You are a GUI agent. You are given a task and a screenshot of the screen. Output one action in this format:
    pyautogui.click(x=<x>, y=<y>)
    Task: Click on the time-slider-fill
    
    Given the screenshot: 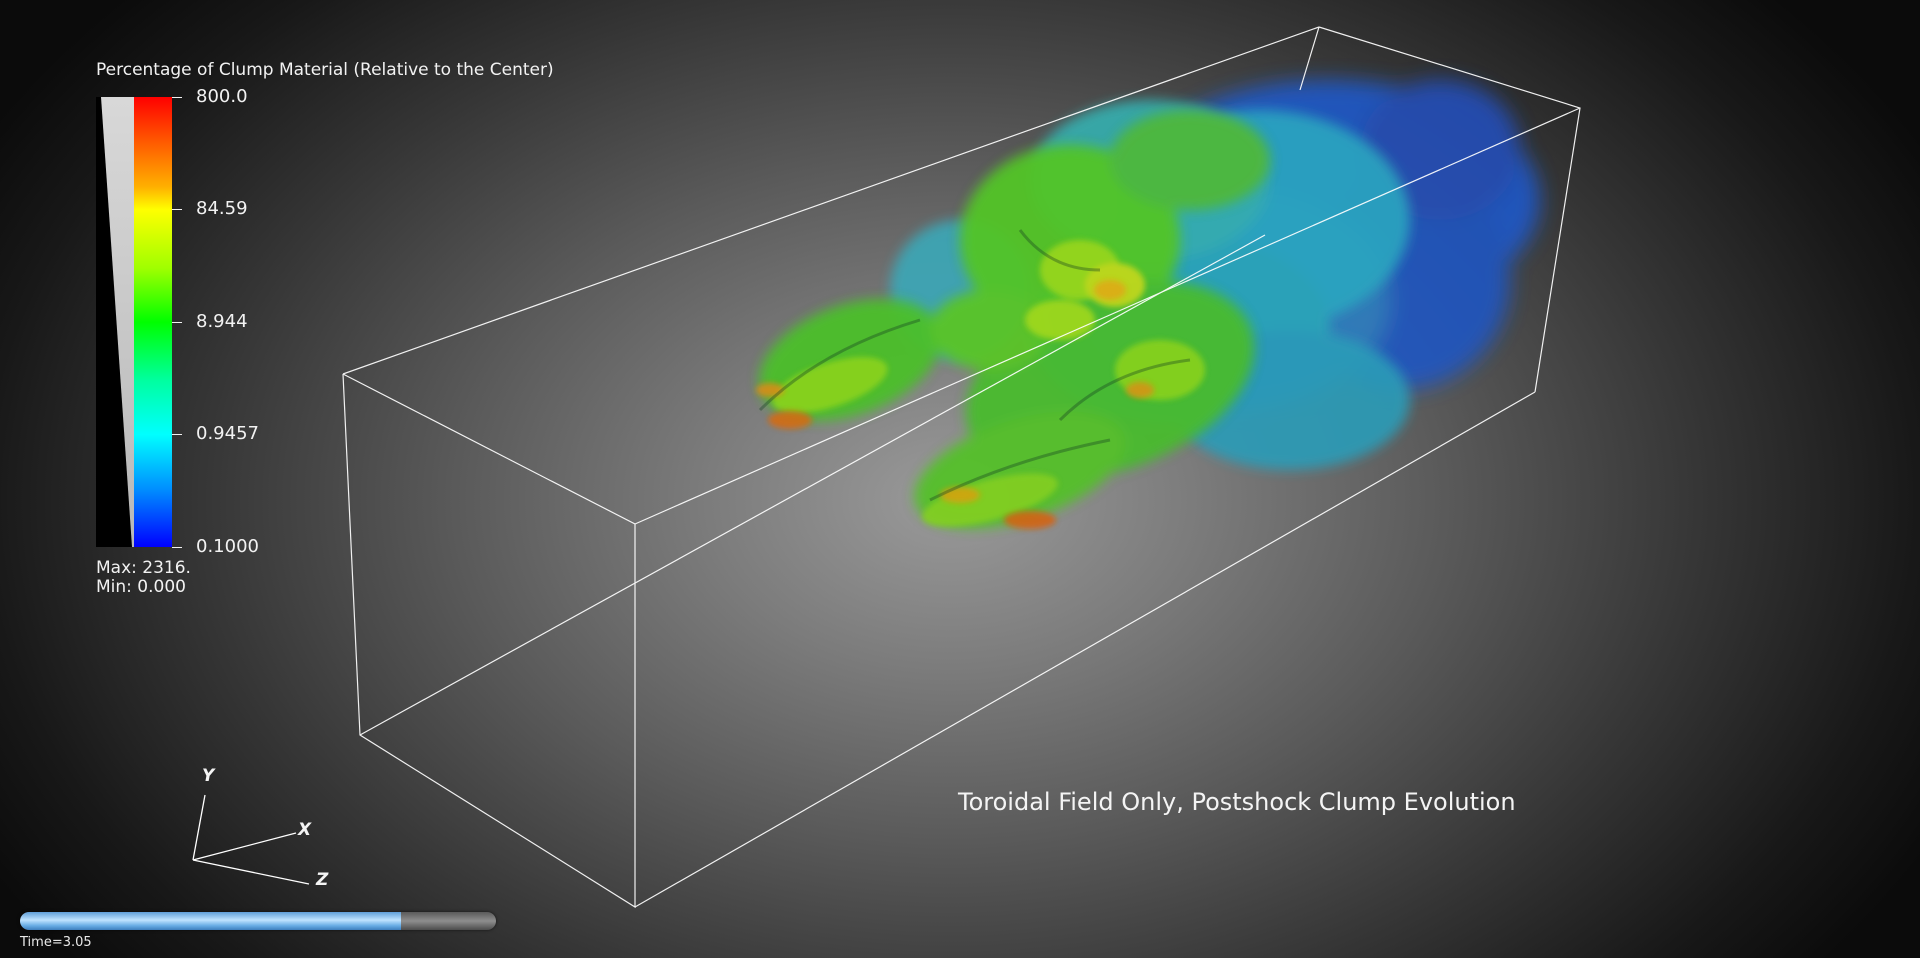 What is the action you would take?
    pyautogui.click(x=210, y=921)
    